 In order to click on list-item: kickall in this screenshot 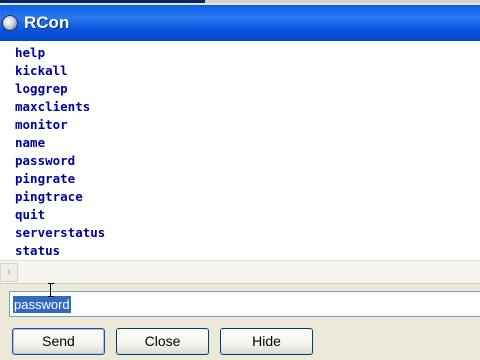, I will do `click(41, 70)`.